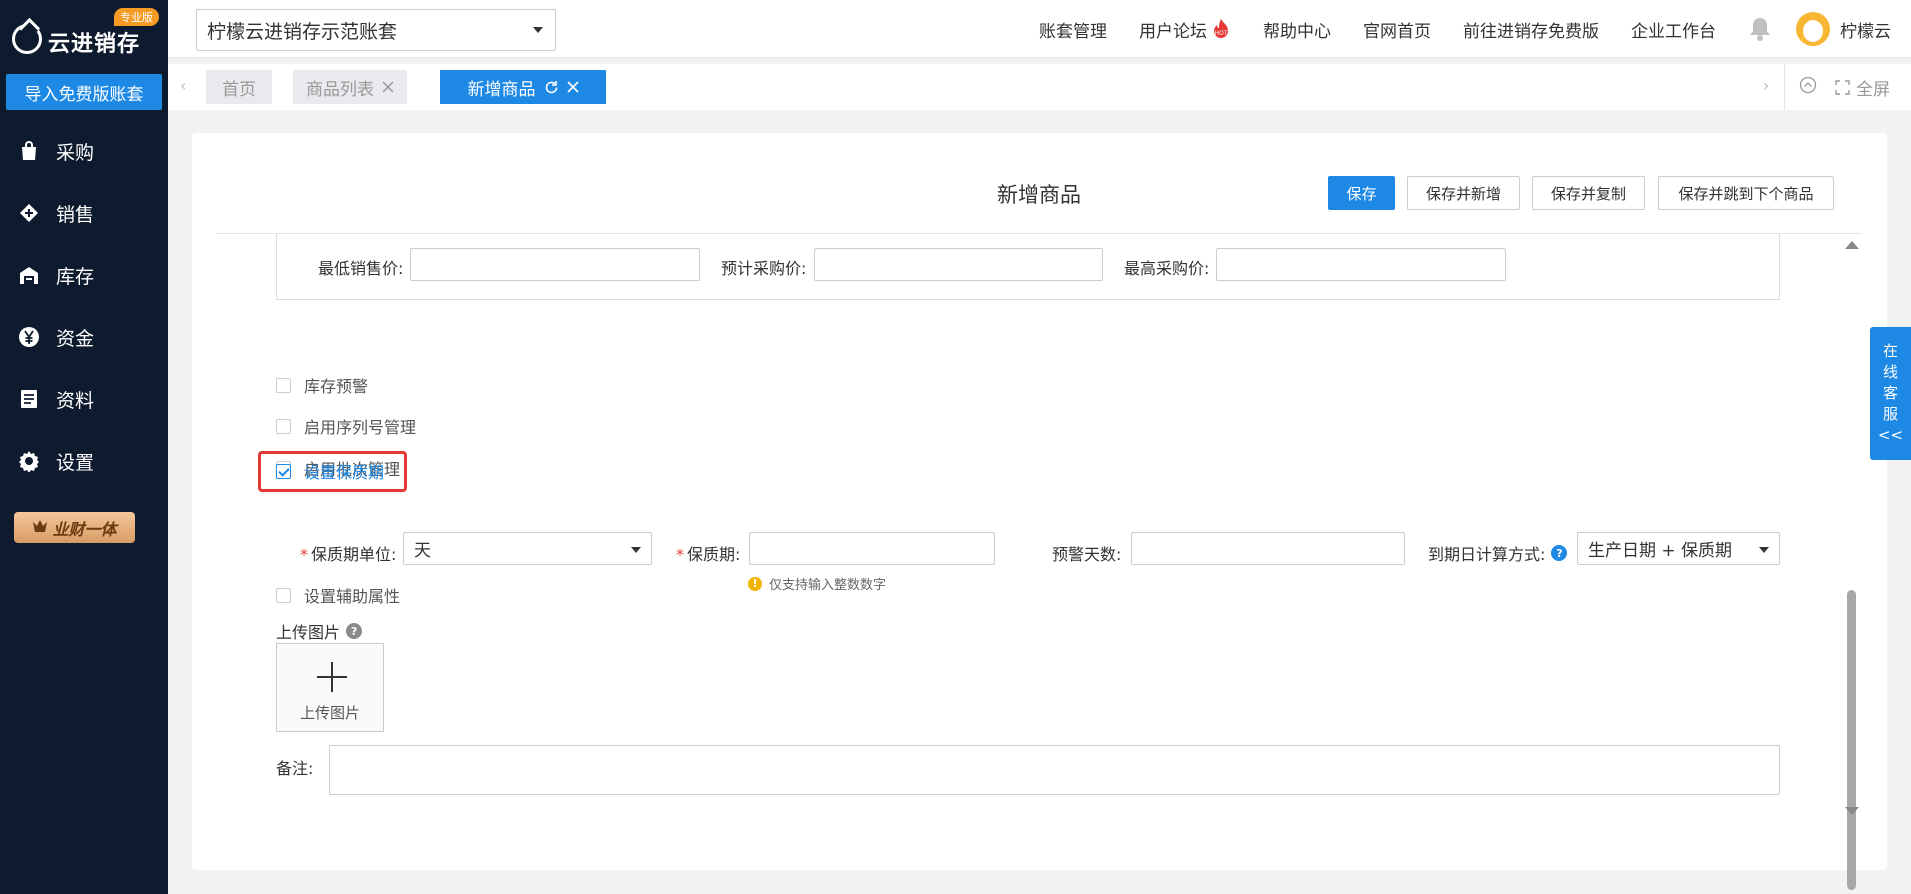 The image size is (1911, 894). I want to click on service-char: 线, so click(1890, 372).